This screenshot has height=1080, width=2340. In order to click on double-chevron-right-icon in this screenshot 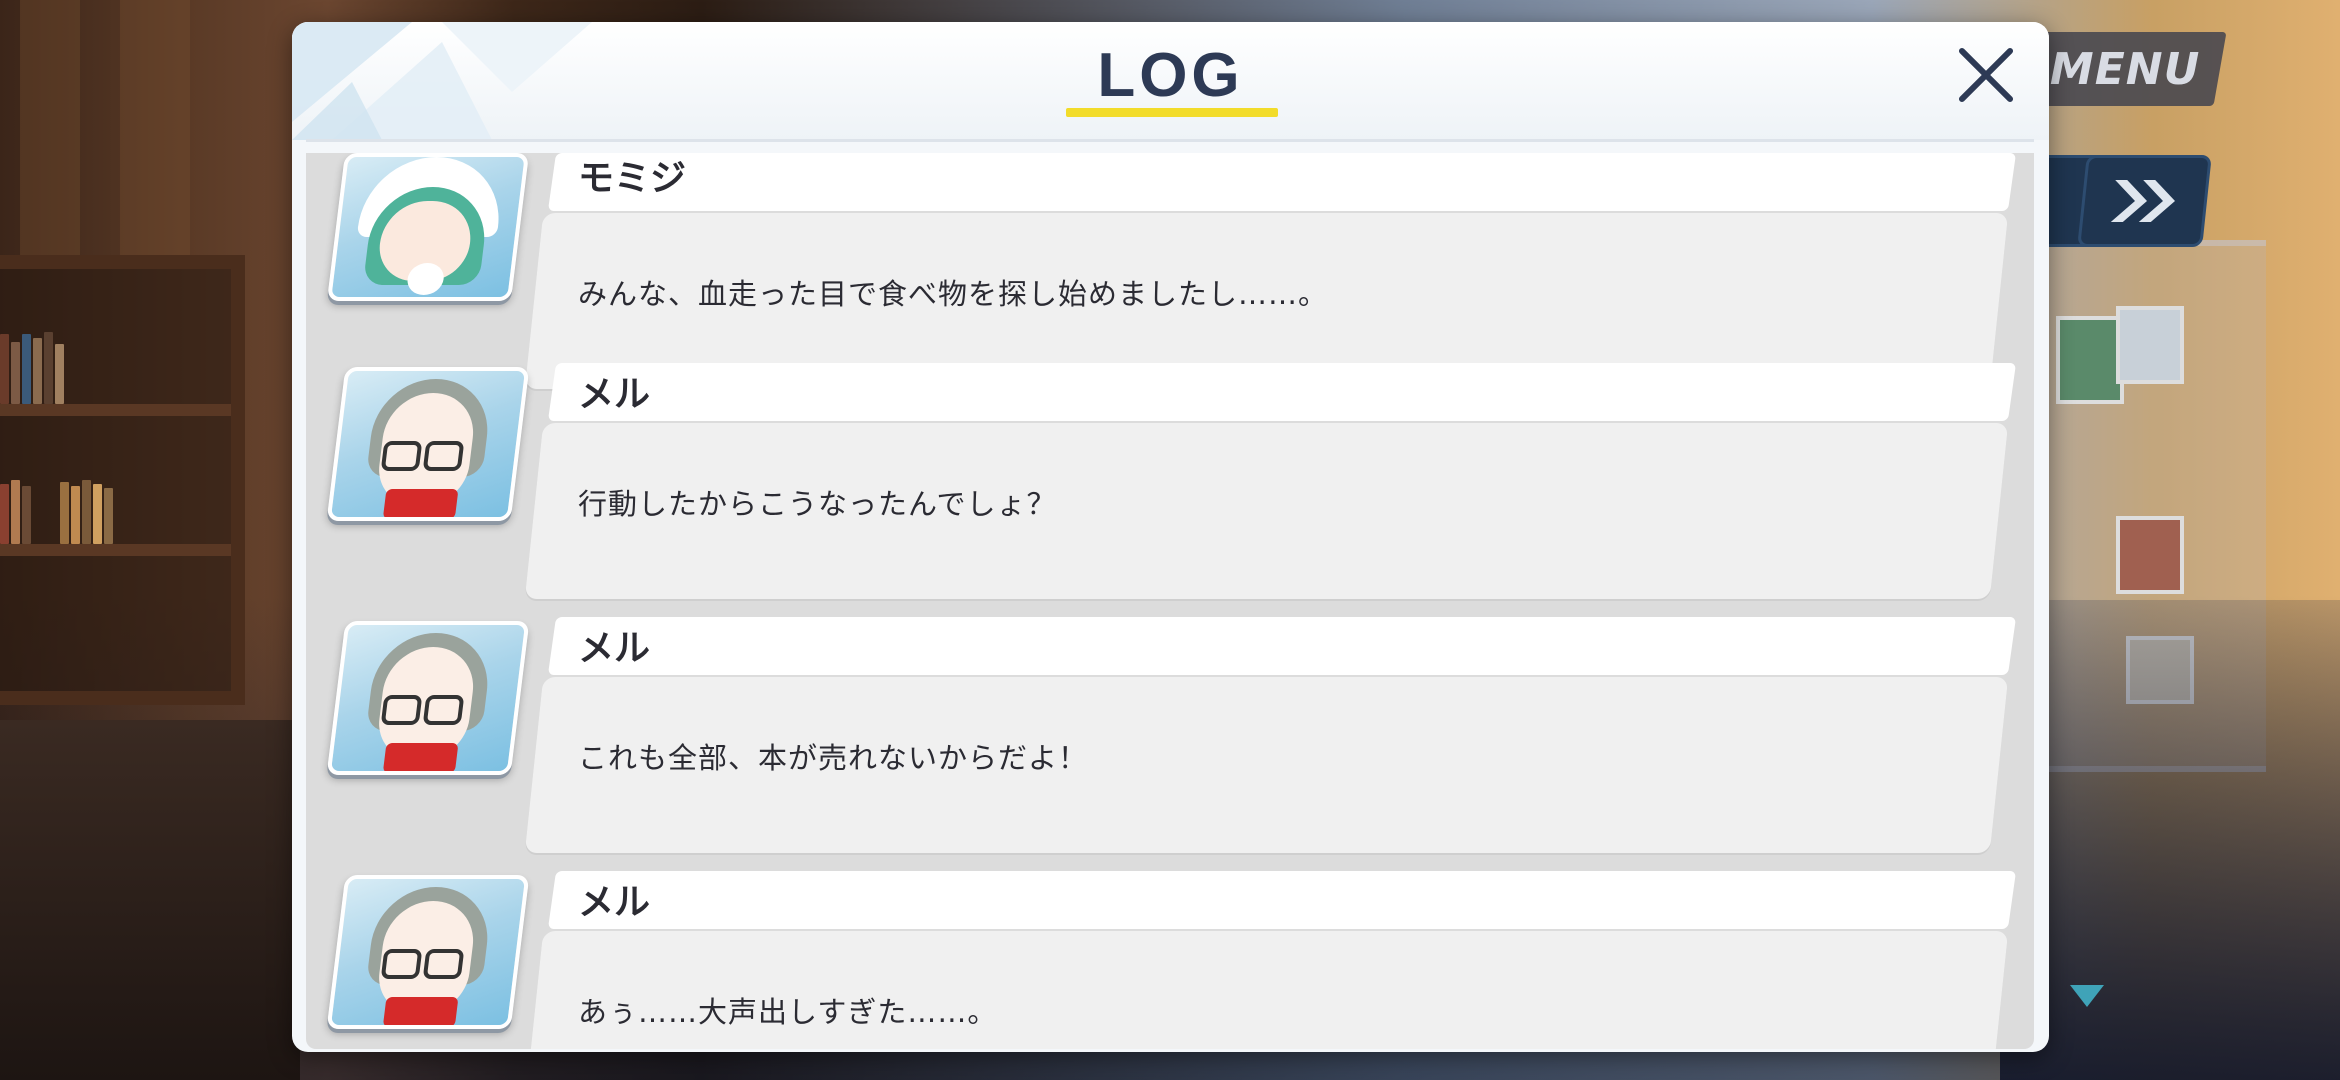, I will do `click(2142, 201)`.